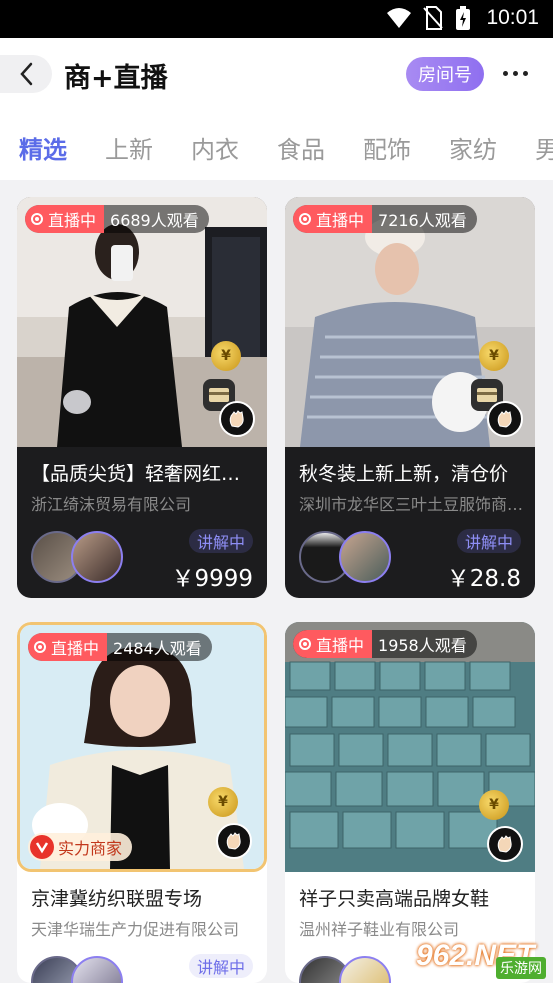 This screenshot has height=983, width=553. I want to click on live-cover-image: 直播中 6689人观看 ¥, so click(142, 322).